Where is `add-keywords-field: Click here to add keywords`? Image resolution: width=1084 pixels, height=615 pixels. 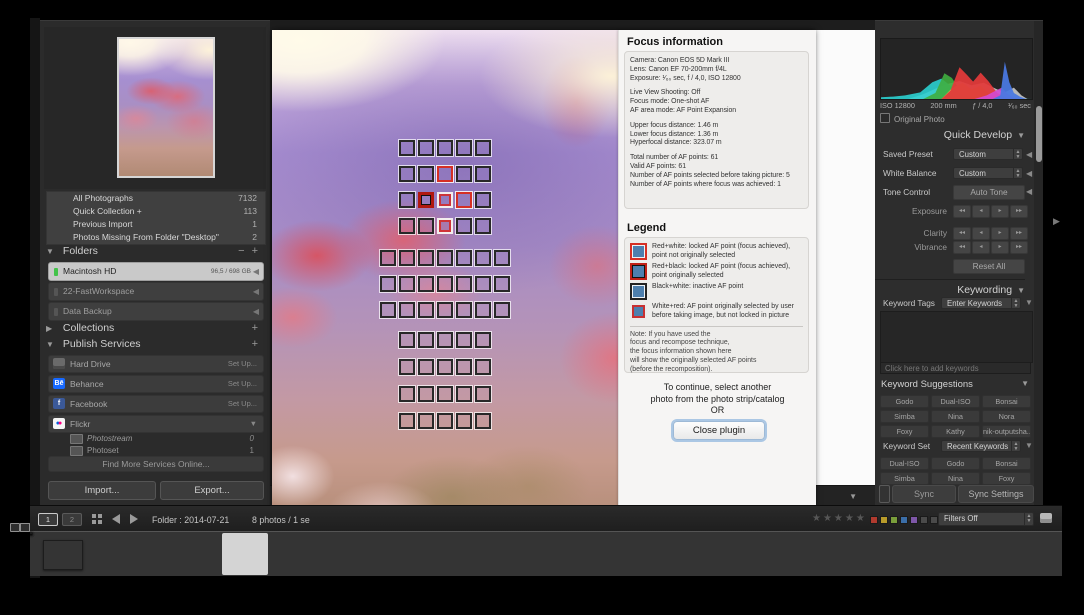
add-keywords-field: Click here to add keywords is located at coordinates (955, 368).